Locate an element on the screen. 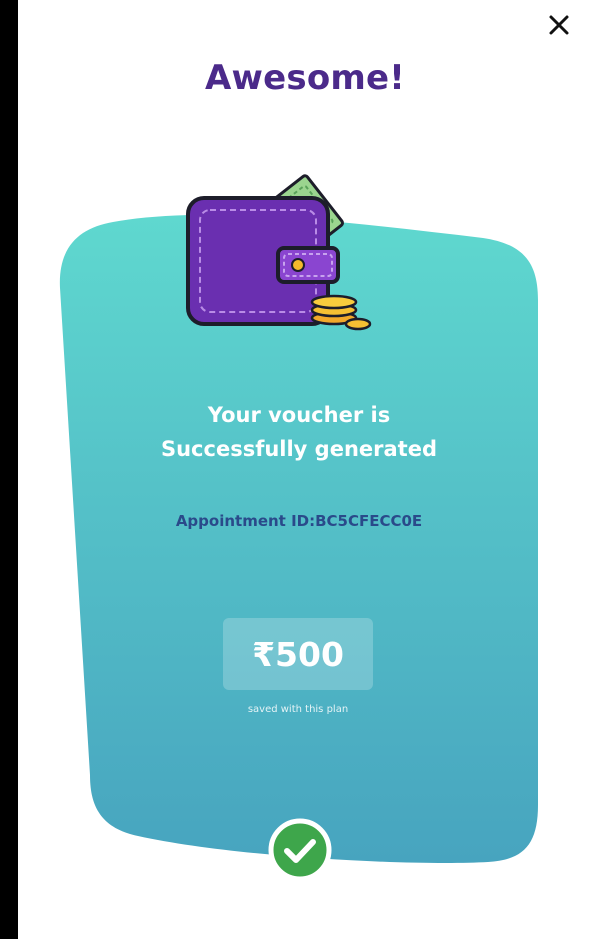 The height and width of the screenshot is (939, 592). savings-amount: ₹500 is located at coordinates (298, 654).